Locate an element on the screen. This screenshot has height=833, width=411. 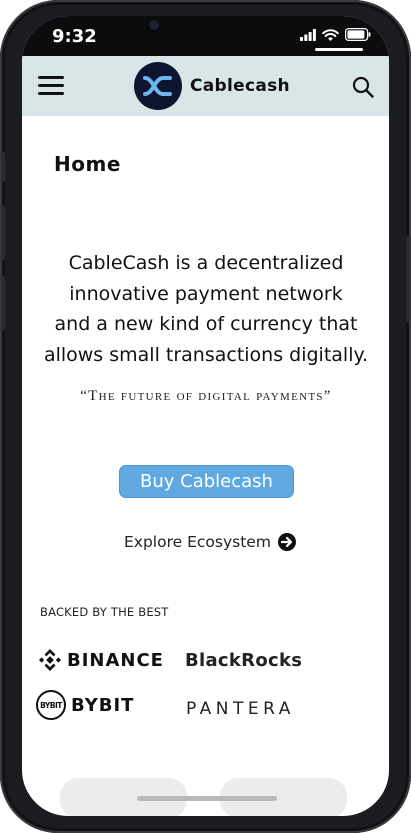
backers-heading: BACKED BY THE BEST is located at coordinates (104, 612).